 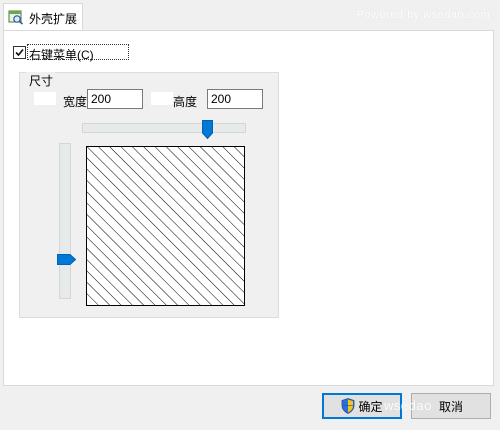 I want to click on checkmark-icon, so click(x=19, y=52).